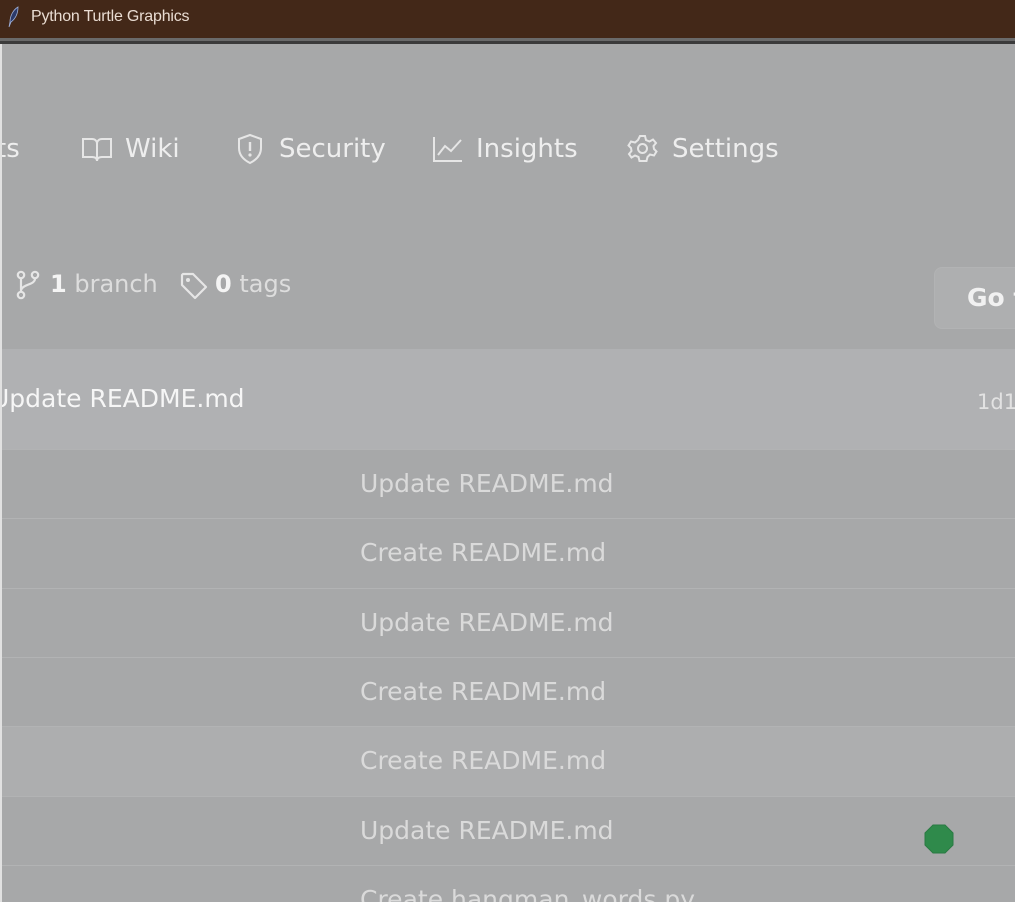  What do you see at coordinates (527, 149) in the screenshot?
I see `tab-label: Insights` at bounding box center [527, 149].